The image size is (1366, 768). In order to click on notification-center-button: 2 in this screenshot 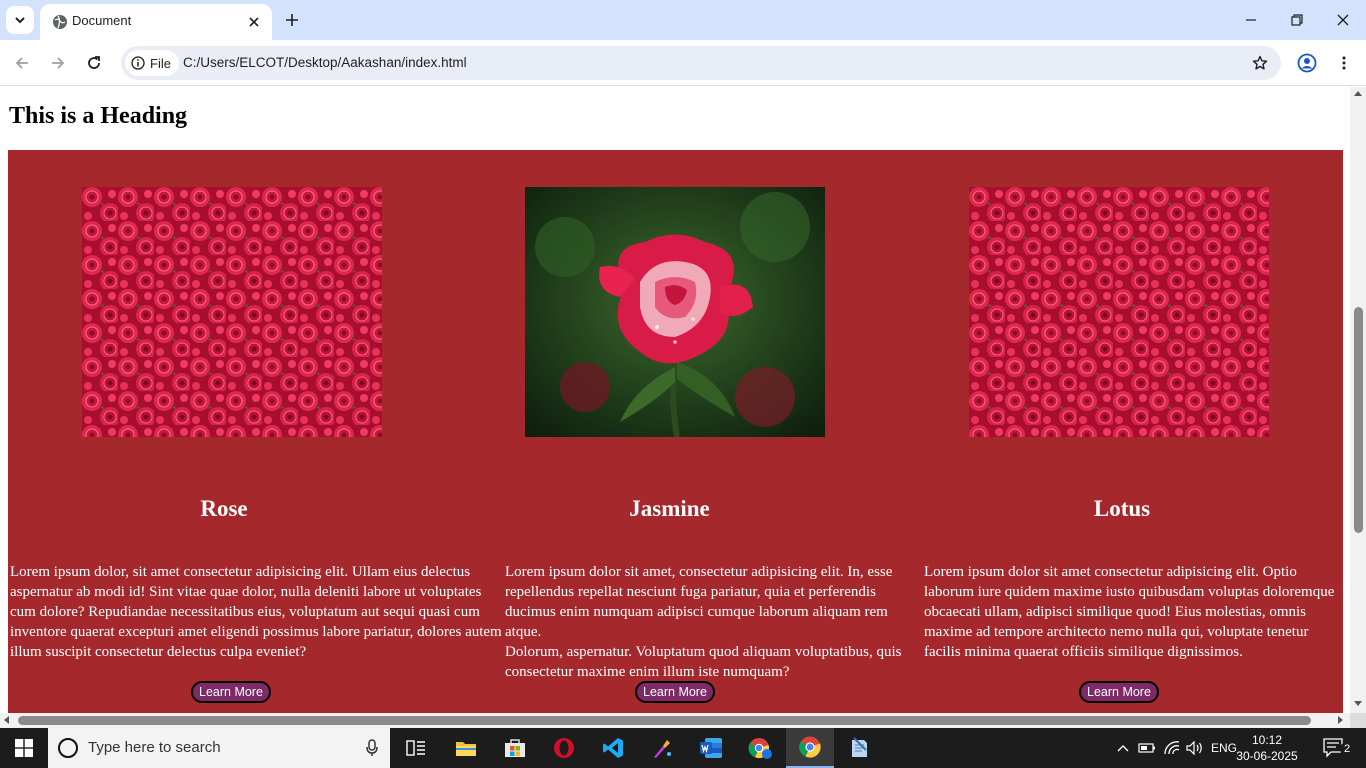, I will do `click(1338, 748)`.